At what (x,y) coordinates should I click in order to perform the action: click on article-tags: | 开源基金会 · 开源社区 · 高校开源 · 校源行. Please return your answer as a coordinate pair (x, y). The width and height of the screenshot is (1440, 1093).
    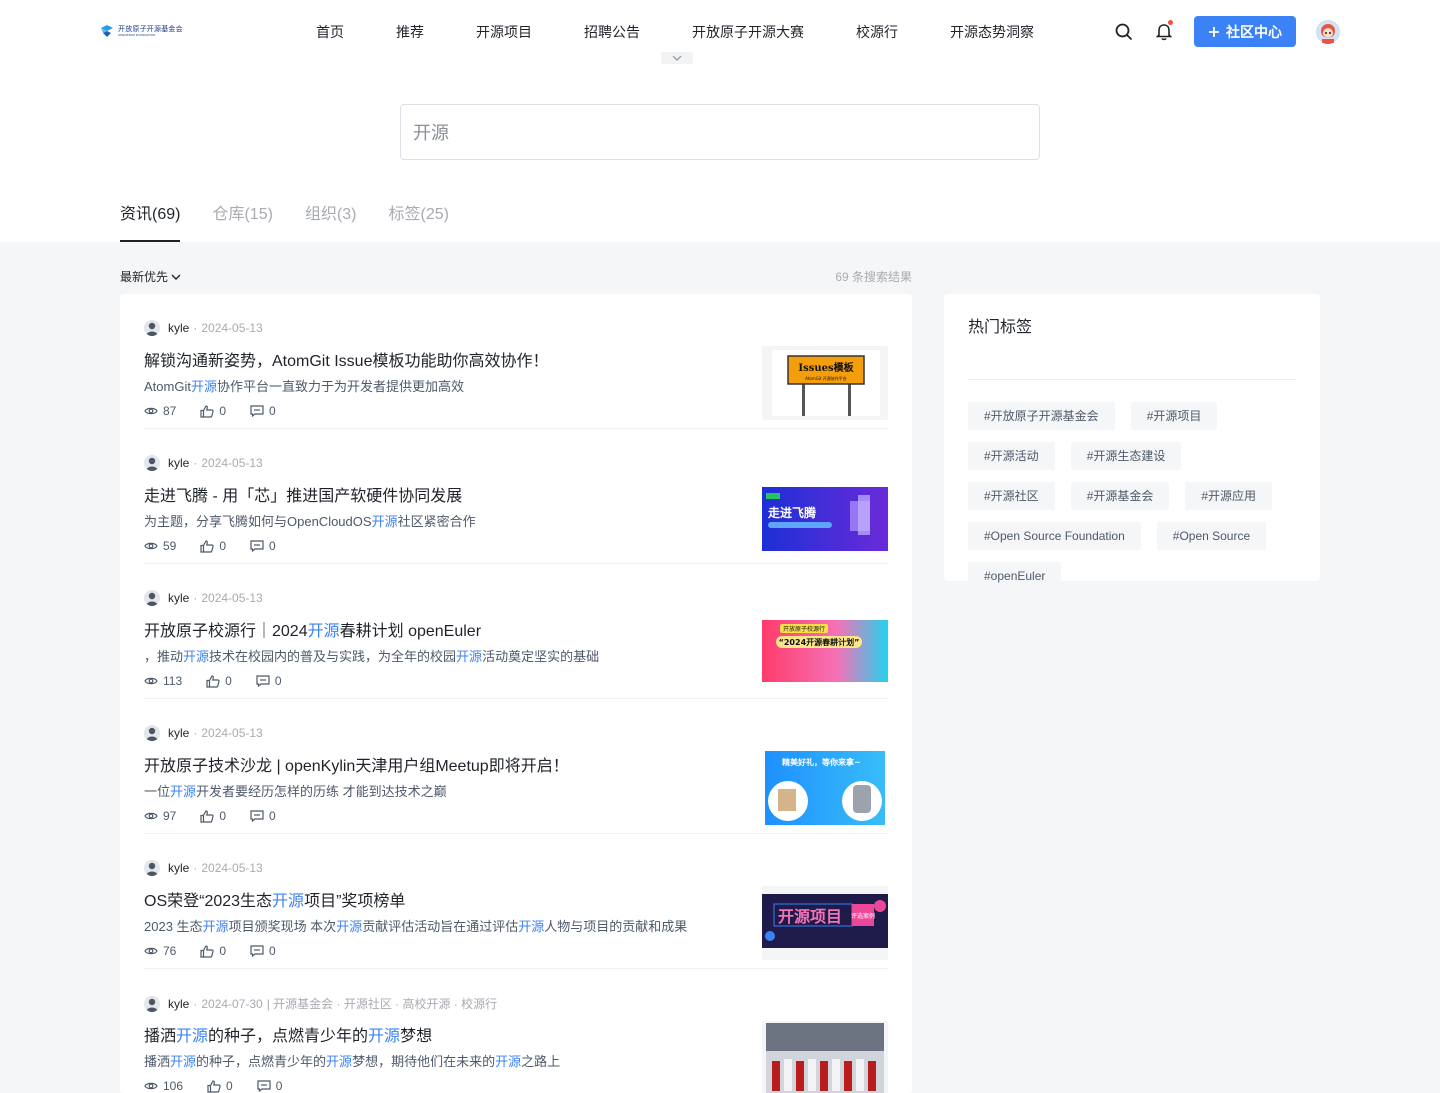
    Looking at the image, I should click on (382, 1003).